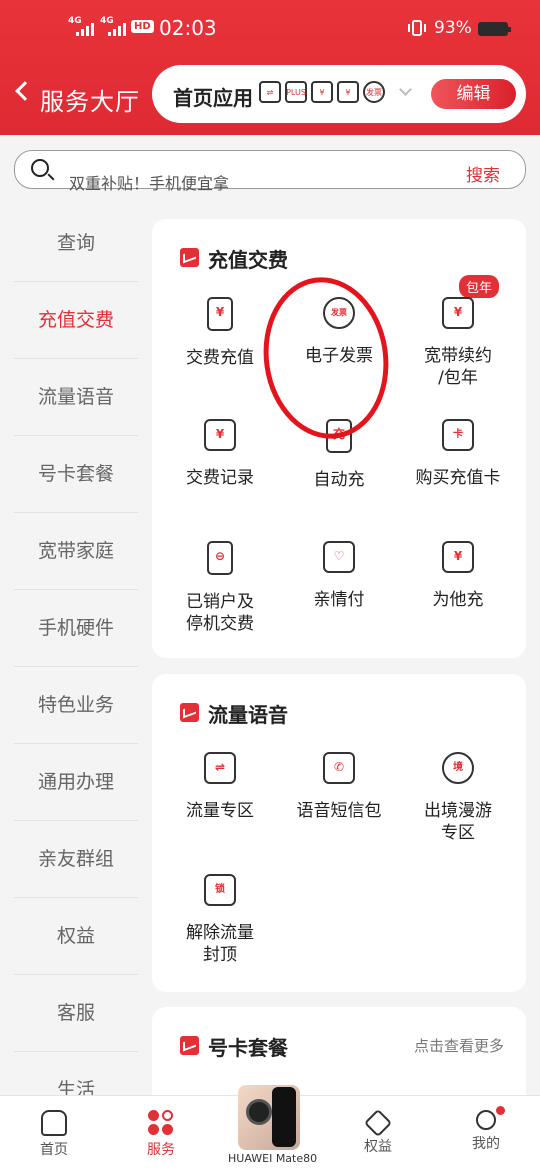  Describe the element at coordinates (54, 1123) in the screenshot. I see `home-icon` at that location.